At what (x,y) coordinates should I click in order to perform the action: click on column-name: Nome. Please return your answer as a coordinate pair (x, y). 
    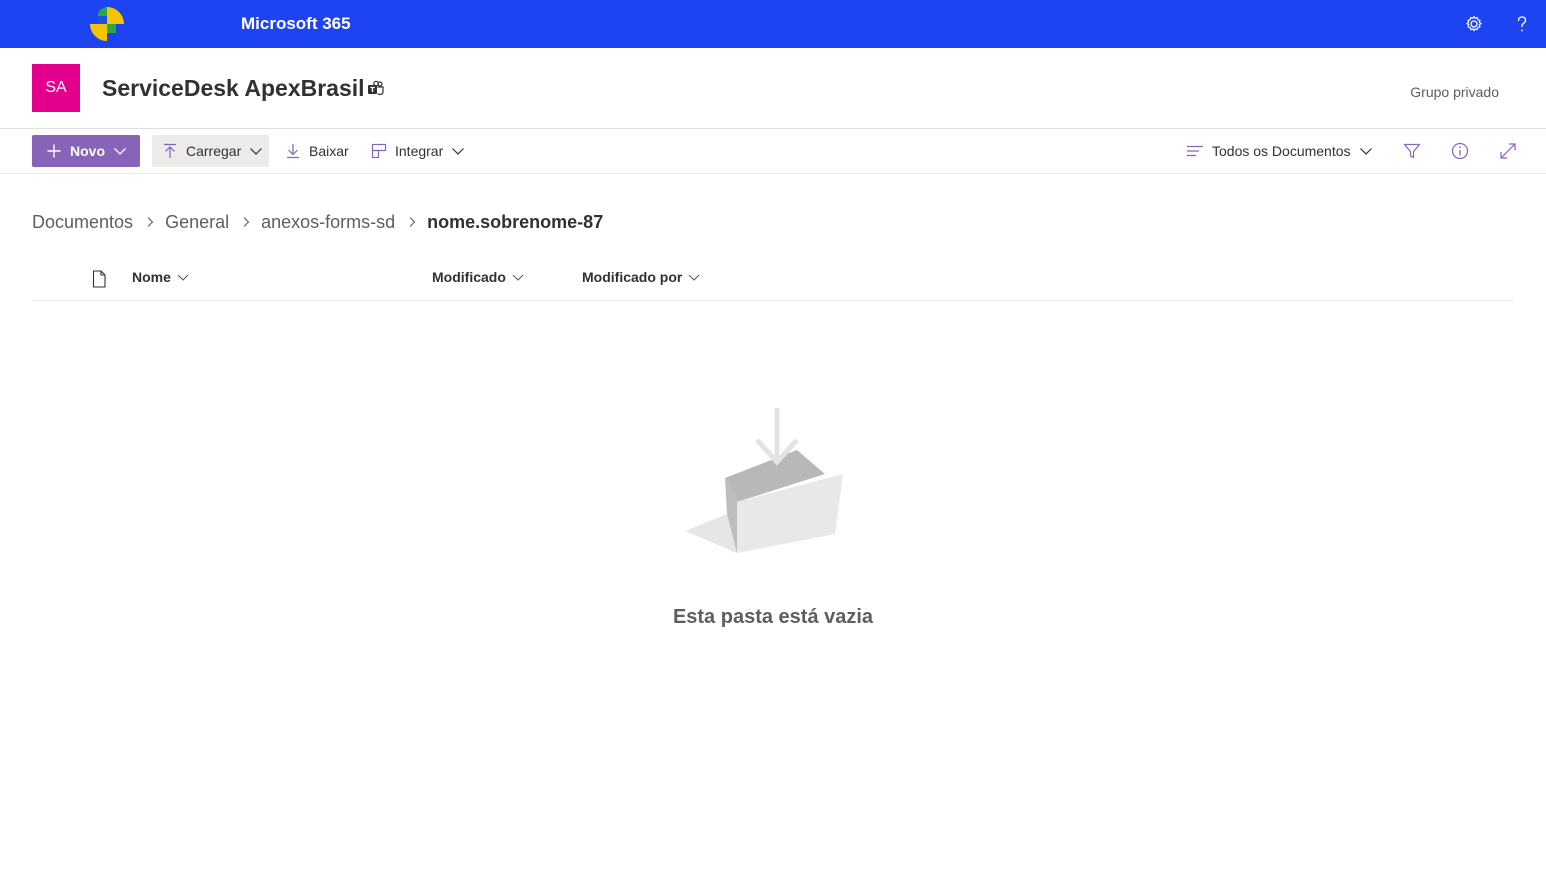
    Looking at the image, I should click on (160, 277).